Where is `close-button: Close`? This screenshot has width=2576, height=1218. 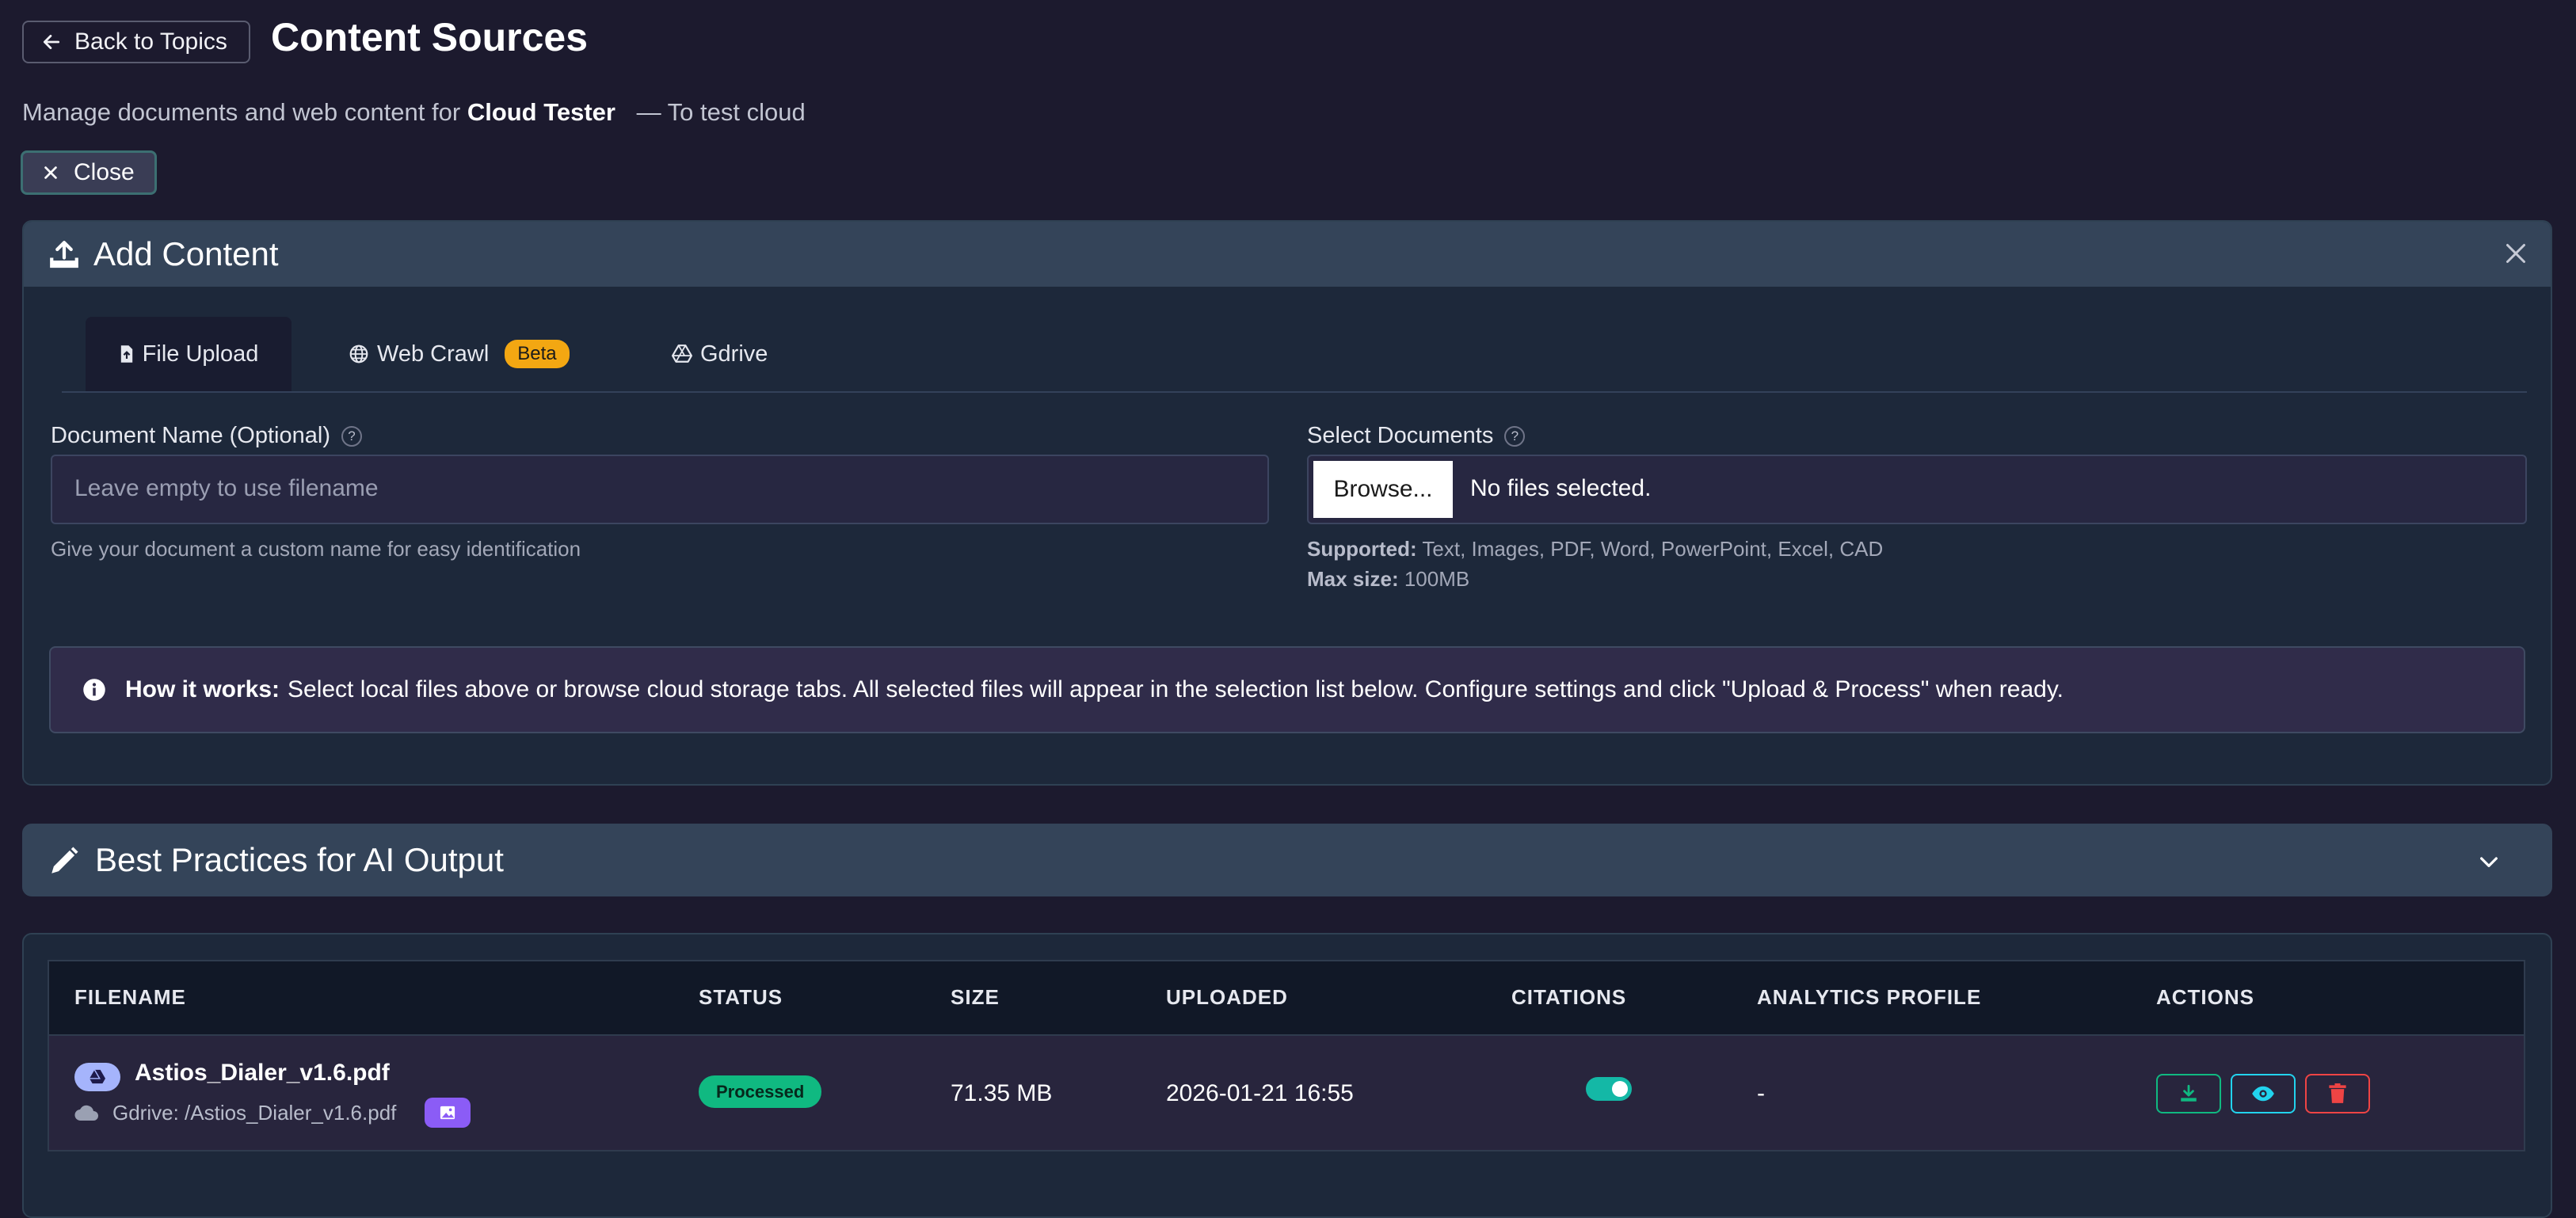 close-button: Close is located at coordinates (89, 172).